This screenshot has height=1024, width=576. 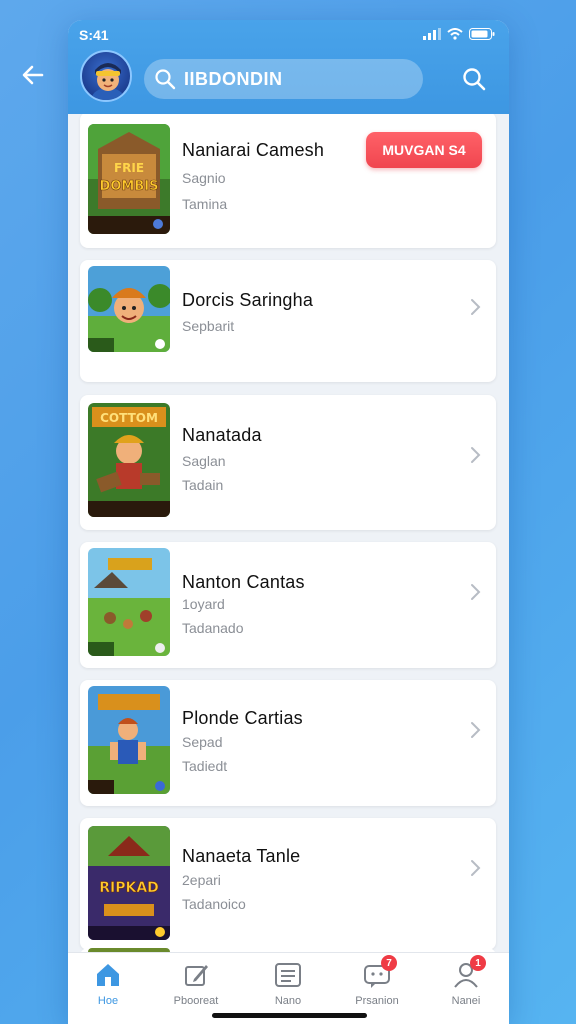 I want to click on tab-label: Prsanion, so click(x=377, y=1001).